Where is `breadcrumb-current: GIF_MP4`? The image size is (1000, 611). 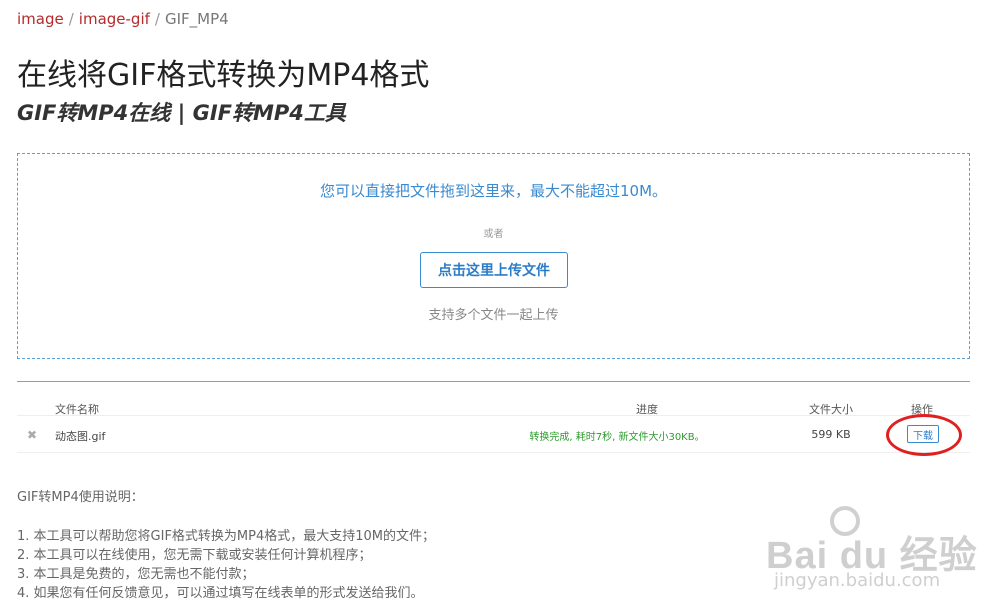 breadcrumb-current: GIF_MP4 is located at coordinates (196, 19).